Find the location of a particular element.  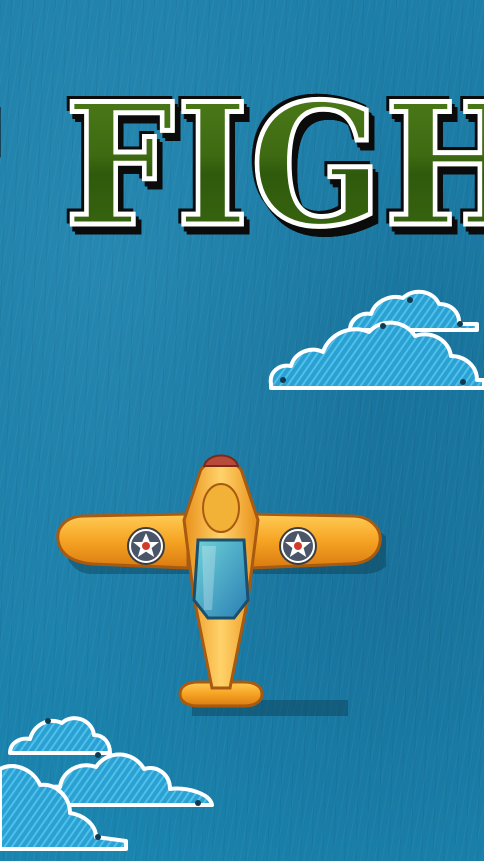

cloud-group-upper-right is located at coordinates (376, 339).